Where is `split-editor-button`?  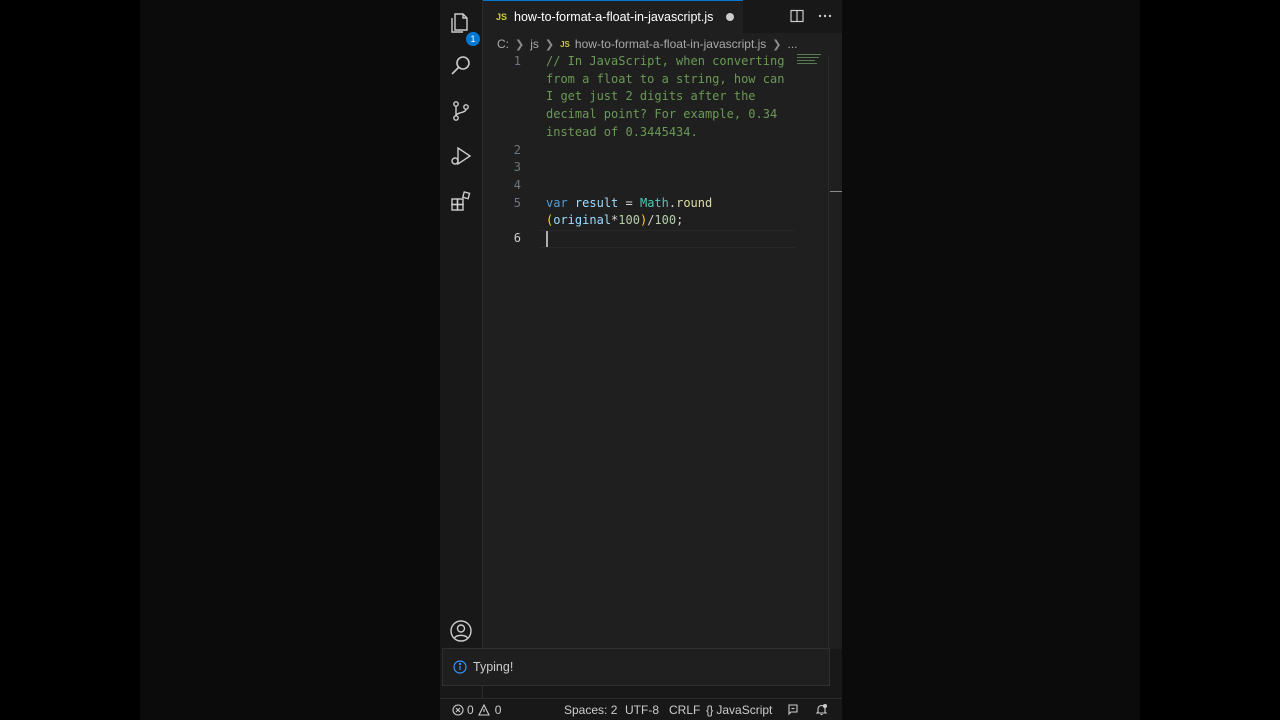
split-editor-button is located at coordinates (797, 16).